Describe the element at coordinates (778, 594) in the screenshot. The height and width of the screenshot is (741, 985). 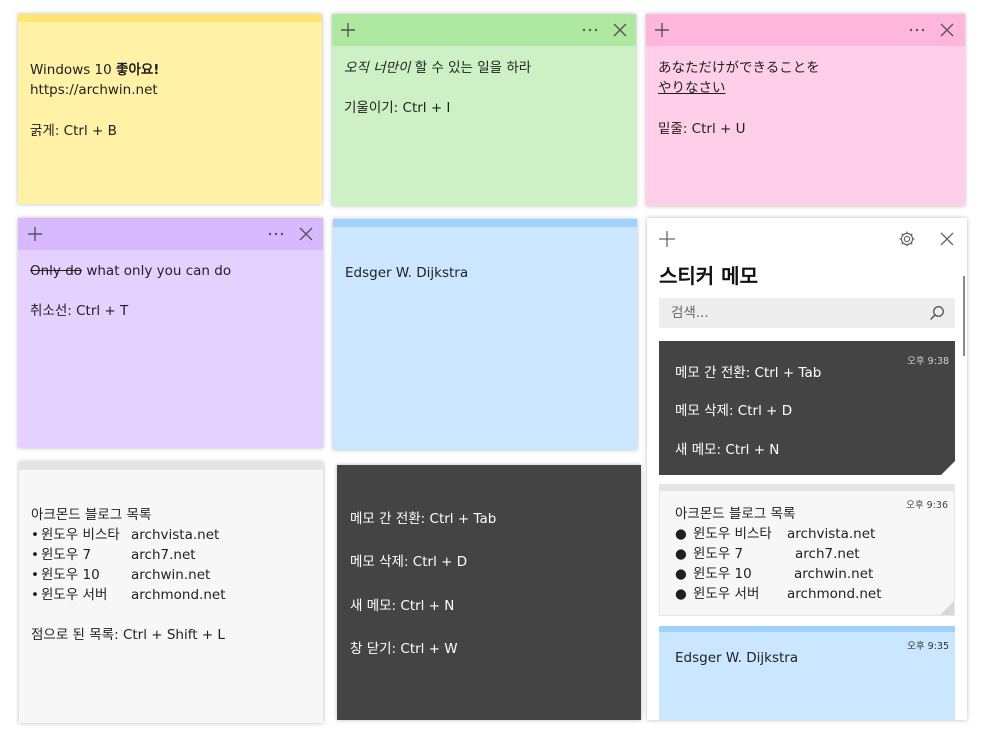
I see `list-item: ● 윈도우 서버 archmond.net` at that location.